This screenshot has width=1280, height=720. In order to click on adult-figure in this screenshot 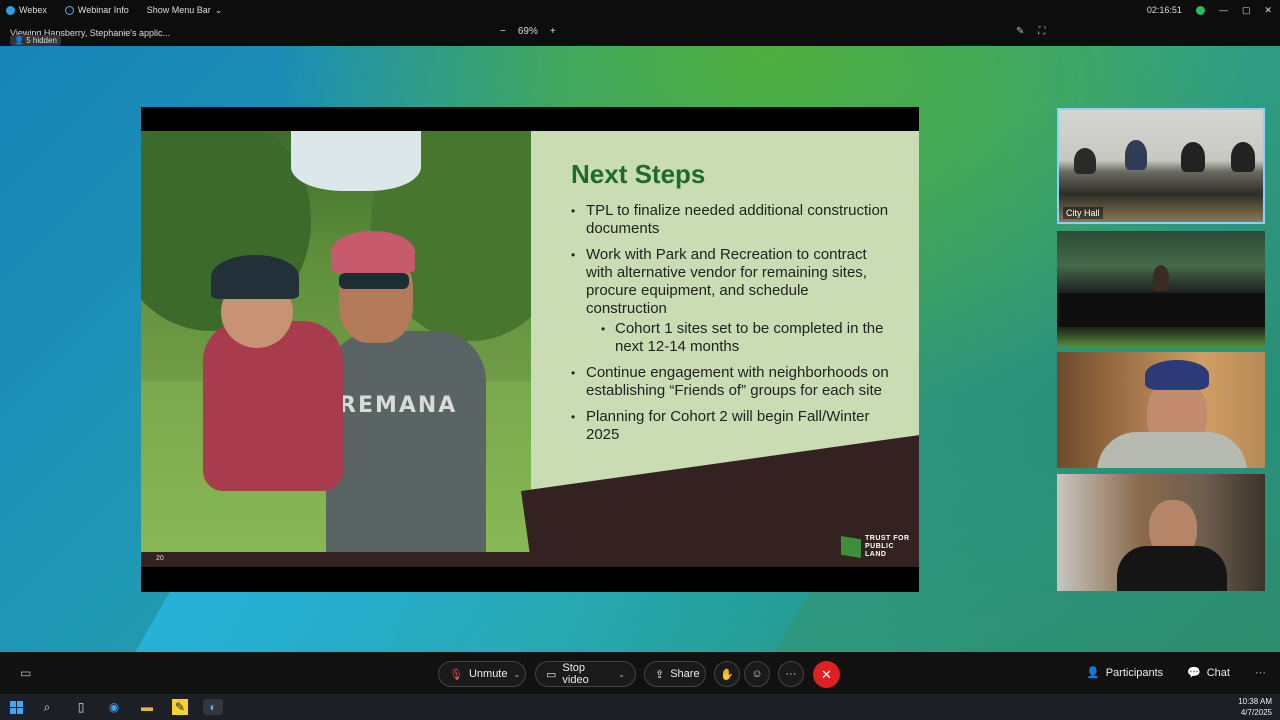, I will do `click(406, 441)`.